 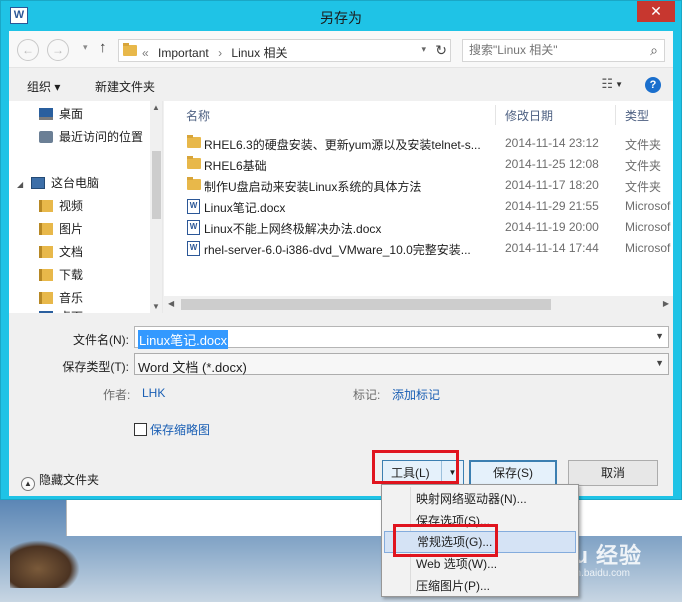 What do you see at coordinates (441, 50) in the screenshot?
I see `refresh-icon: ↻` at bounding box center [441, 50].